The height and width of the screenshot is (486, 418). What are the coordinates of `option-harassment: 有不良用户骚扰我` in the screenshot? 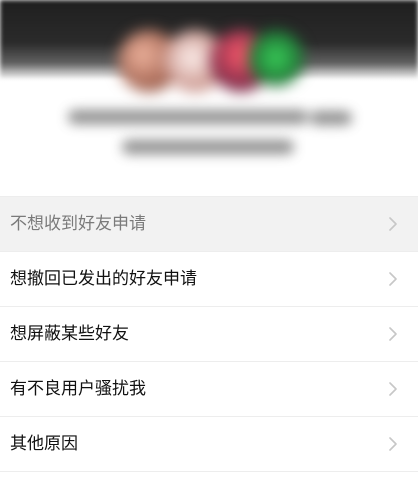 It's located at (209, 389).